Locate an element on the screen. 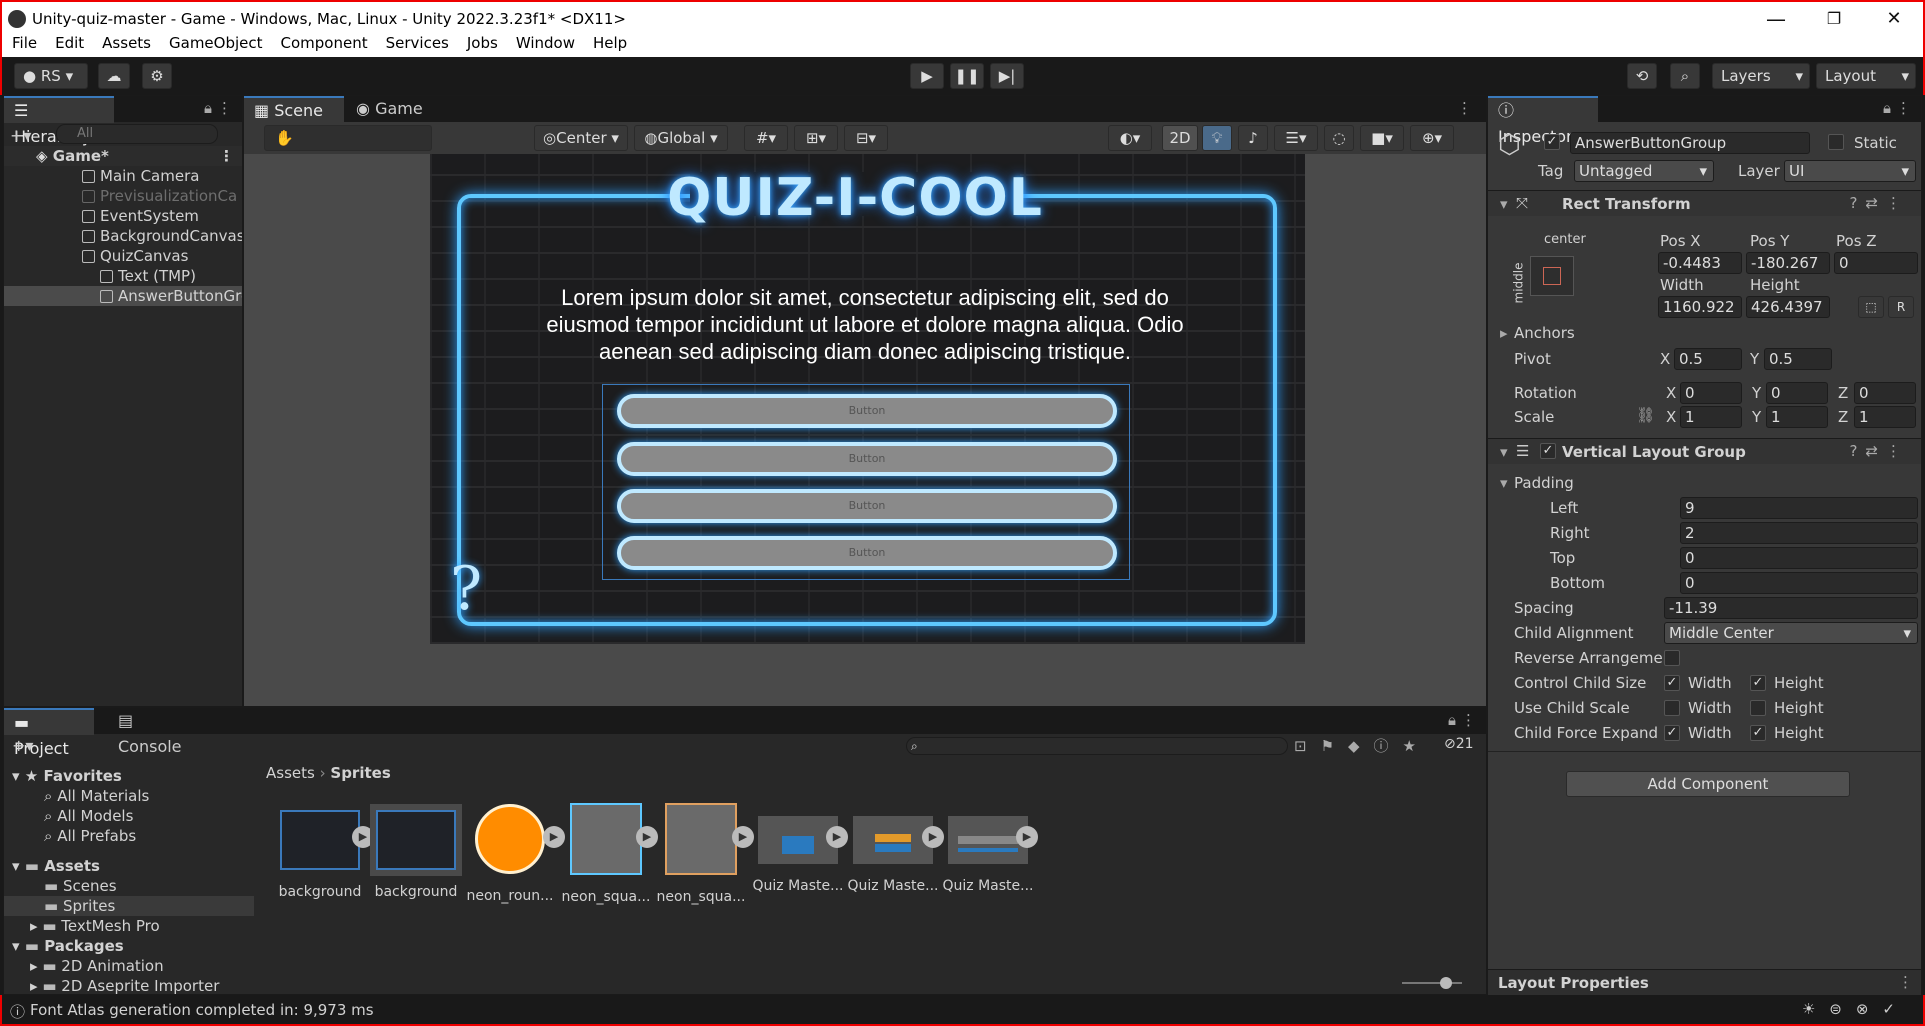 The height and width of the screenshot is (1026, 1925). 2d-toggle: 2D is located at coordinates (1180, 138).